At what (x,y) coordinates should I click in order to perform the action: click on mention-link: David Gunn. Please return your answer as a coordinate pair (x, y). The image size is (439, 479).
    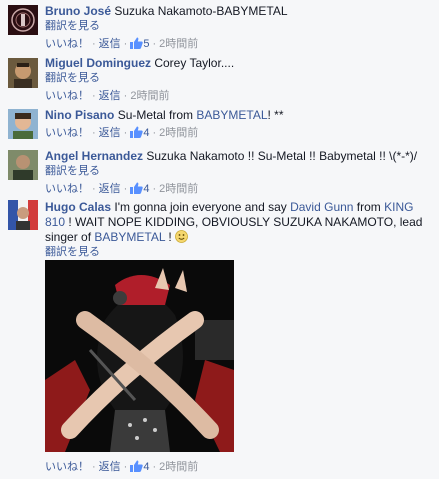
    Looking at the image, I should click on (321, 207).